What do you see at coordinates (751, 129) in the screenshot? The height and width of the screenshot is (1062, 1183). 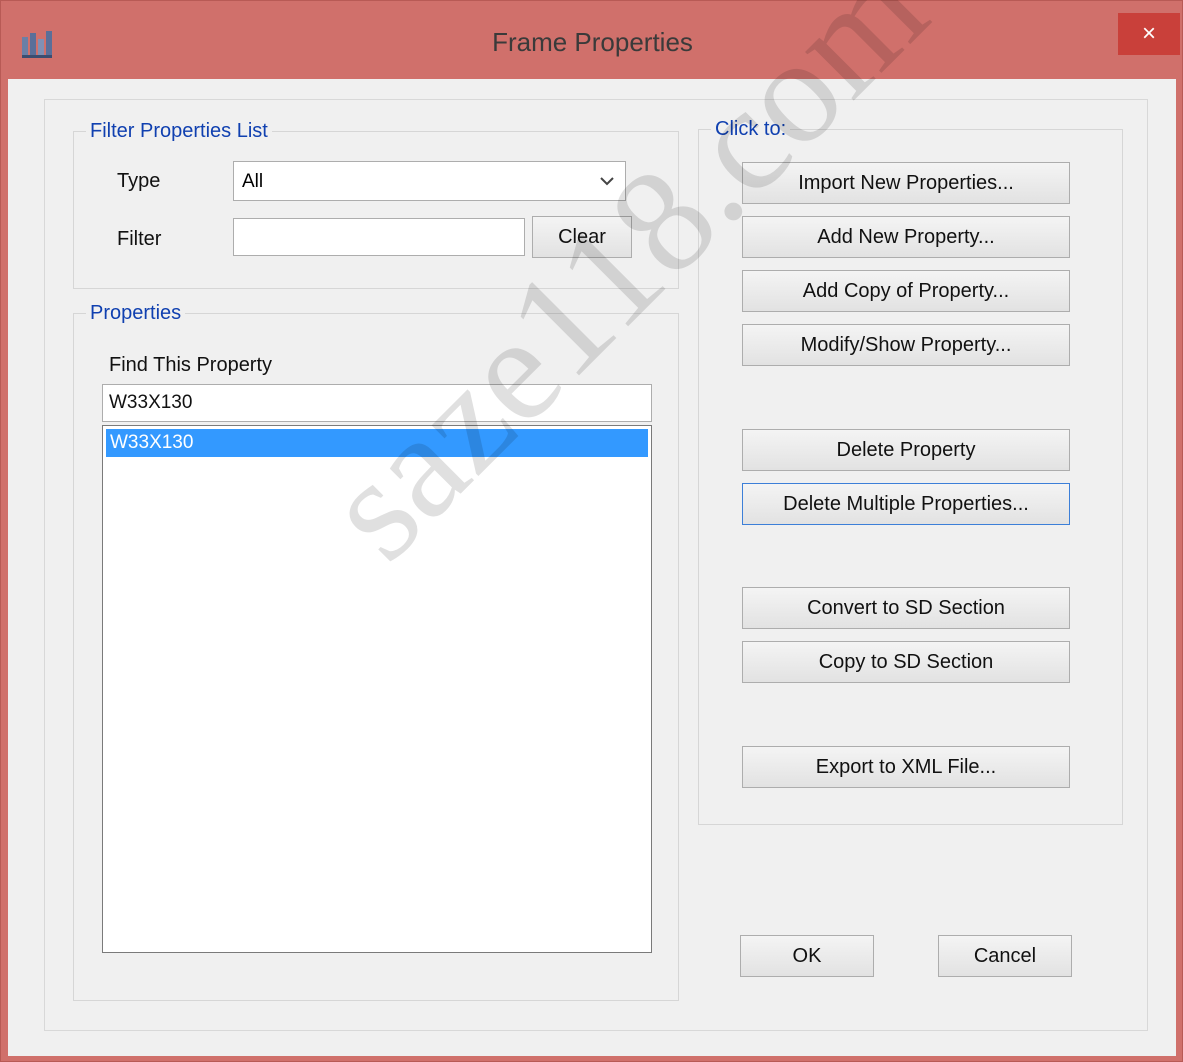 I see `actions-group-title: Click to:` at bounding box center [751, 129].